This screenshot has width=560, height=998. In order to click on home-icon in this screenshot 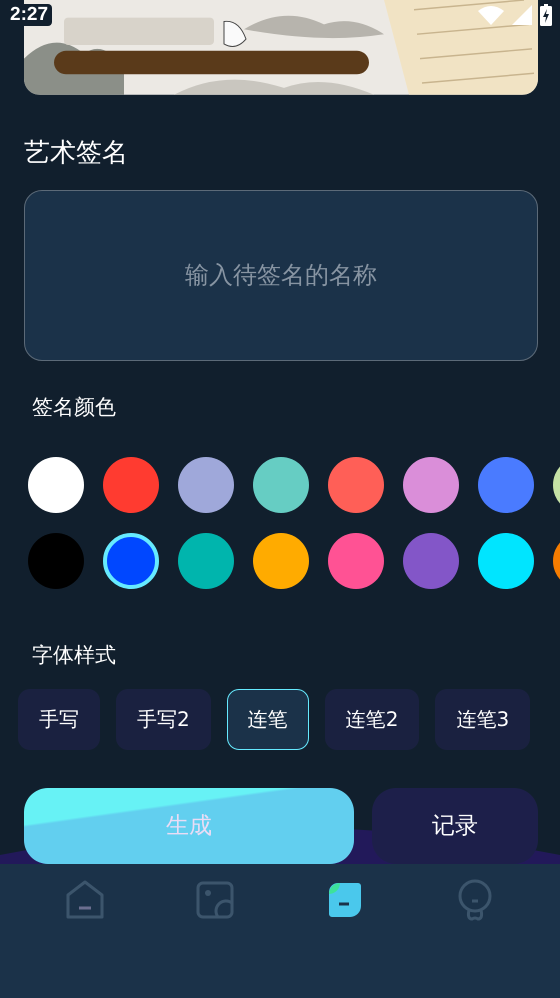, I will do `click(85, 899)`.